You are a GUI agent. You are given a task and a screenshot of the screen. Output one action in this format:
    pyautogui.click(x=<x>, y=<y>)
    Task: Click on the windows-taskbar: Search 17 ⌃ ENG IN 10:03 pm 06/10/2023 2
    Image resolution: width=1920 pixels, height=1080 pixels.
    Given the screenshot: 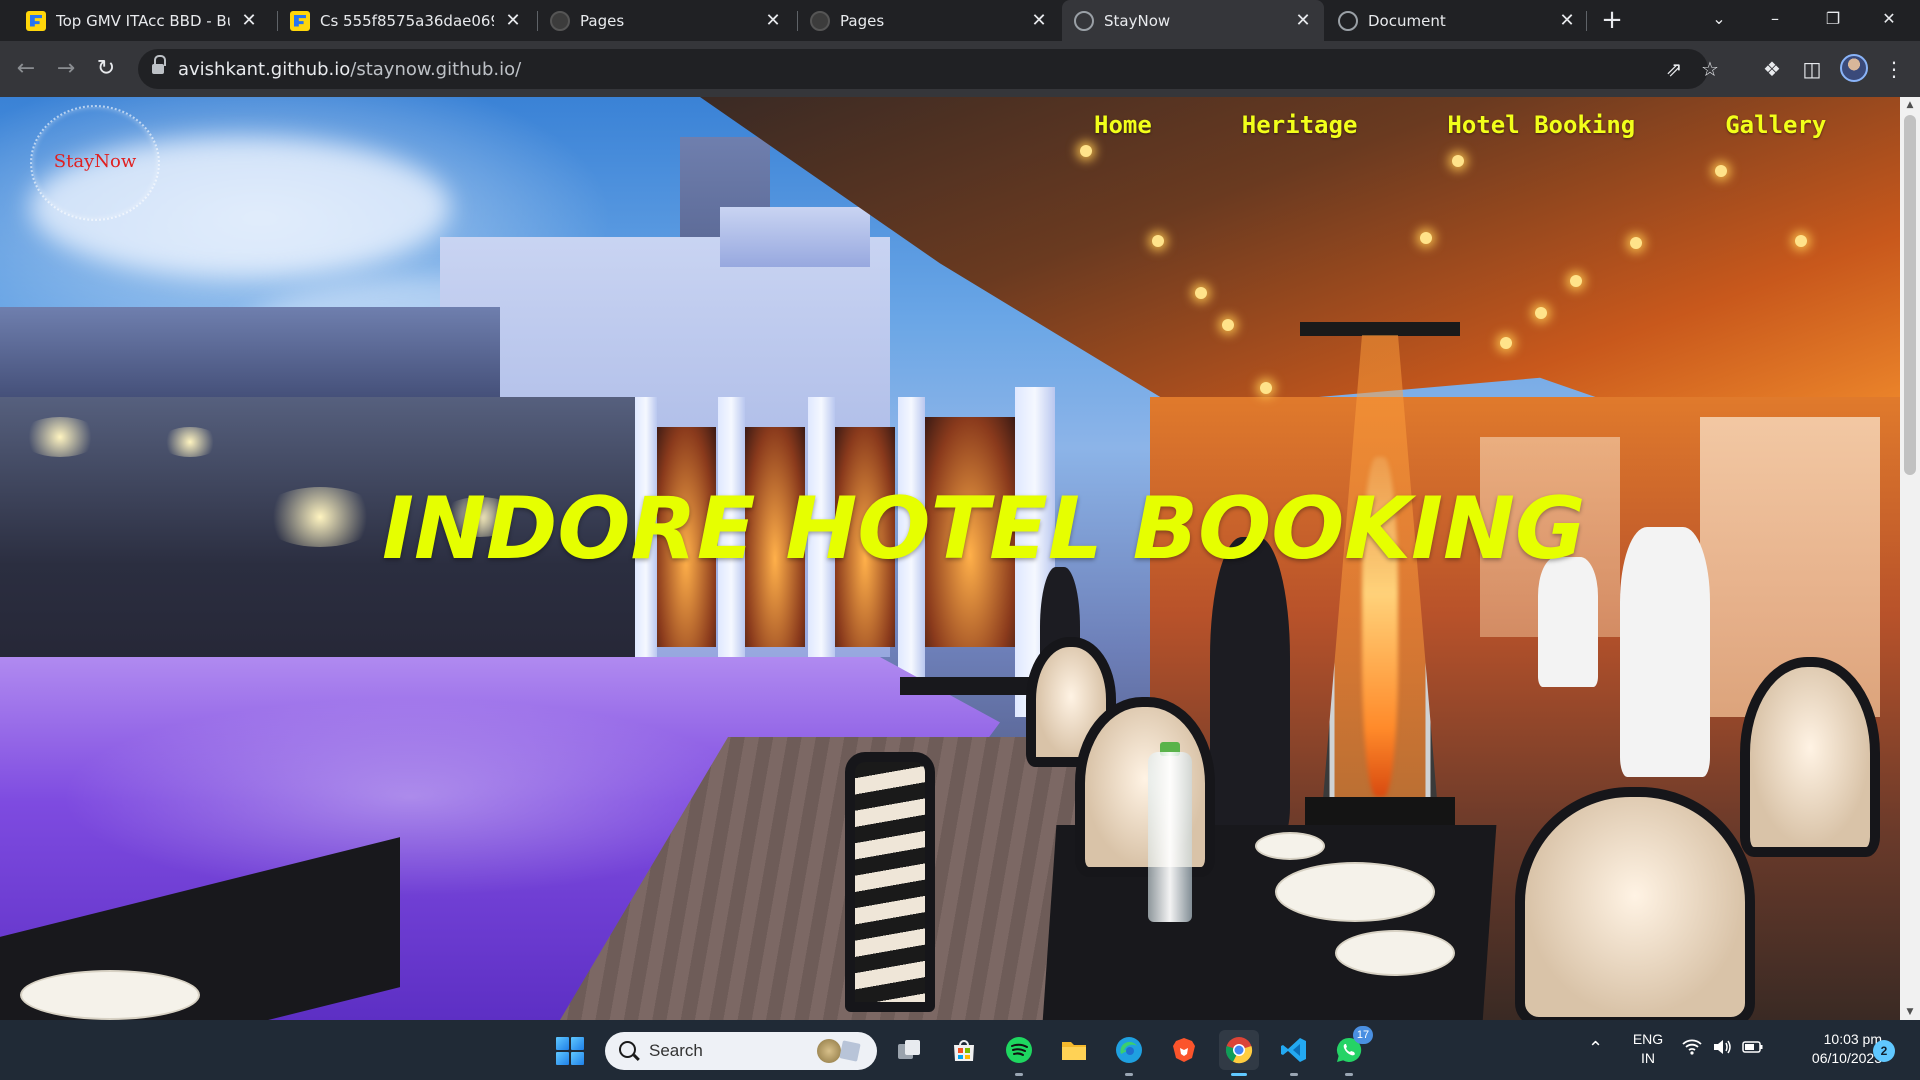 What is the action you would take?
    pyautogui.click(x=960, y=1050)
    